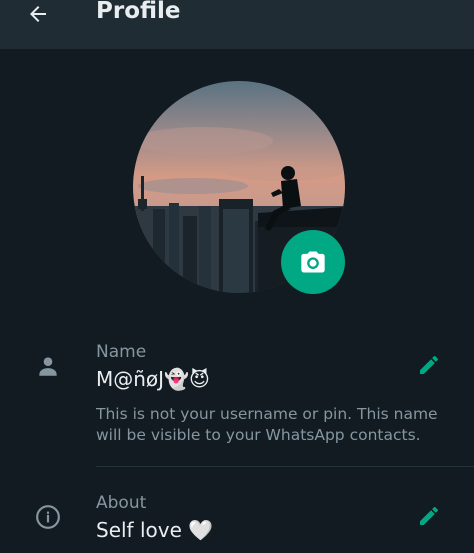 This screenshot has height=553, width=474. Describe the element at coordinates (237, 24) in the screenshot. I see `app-bar: Profile` at that location.